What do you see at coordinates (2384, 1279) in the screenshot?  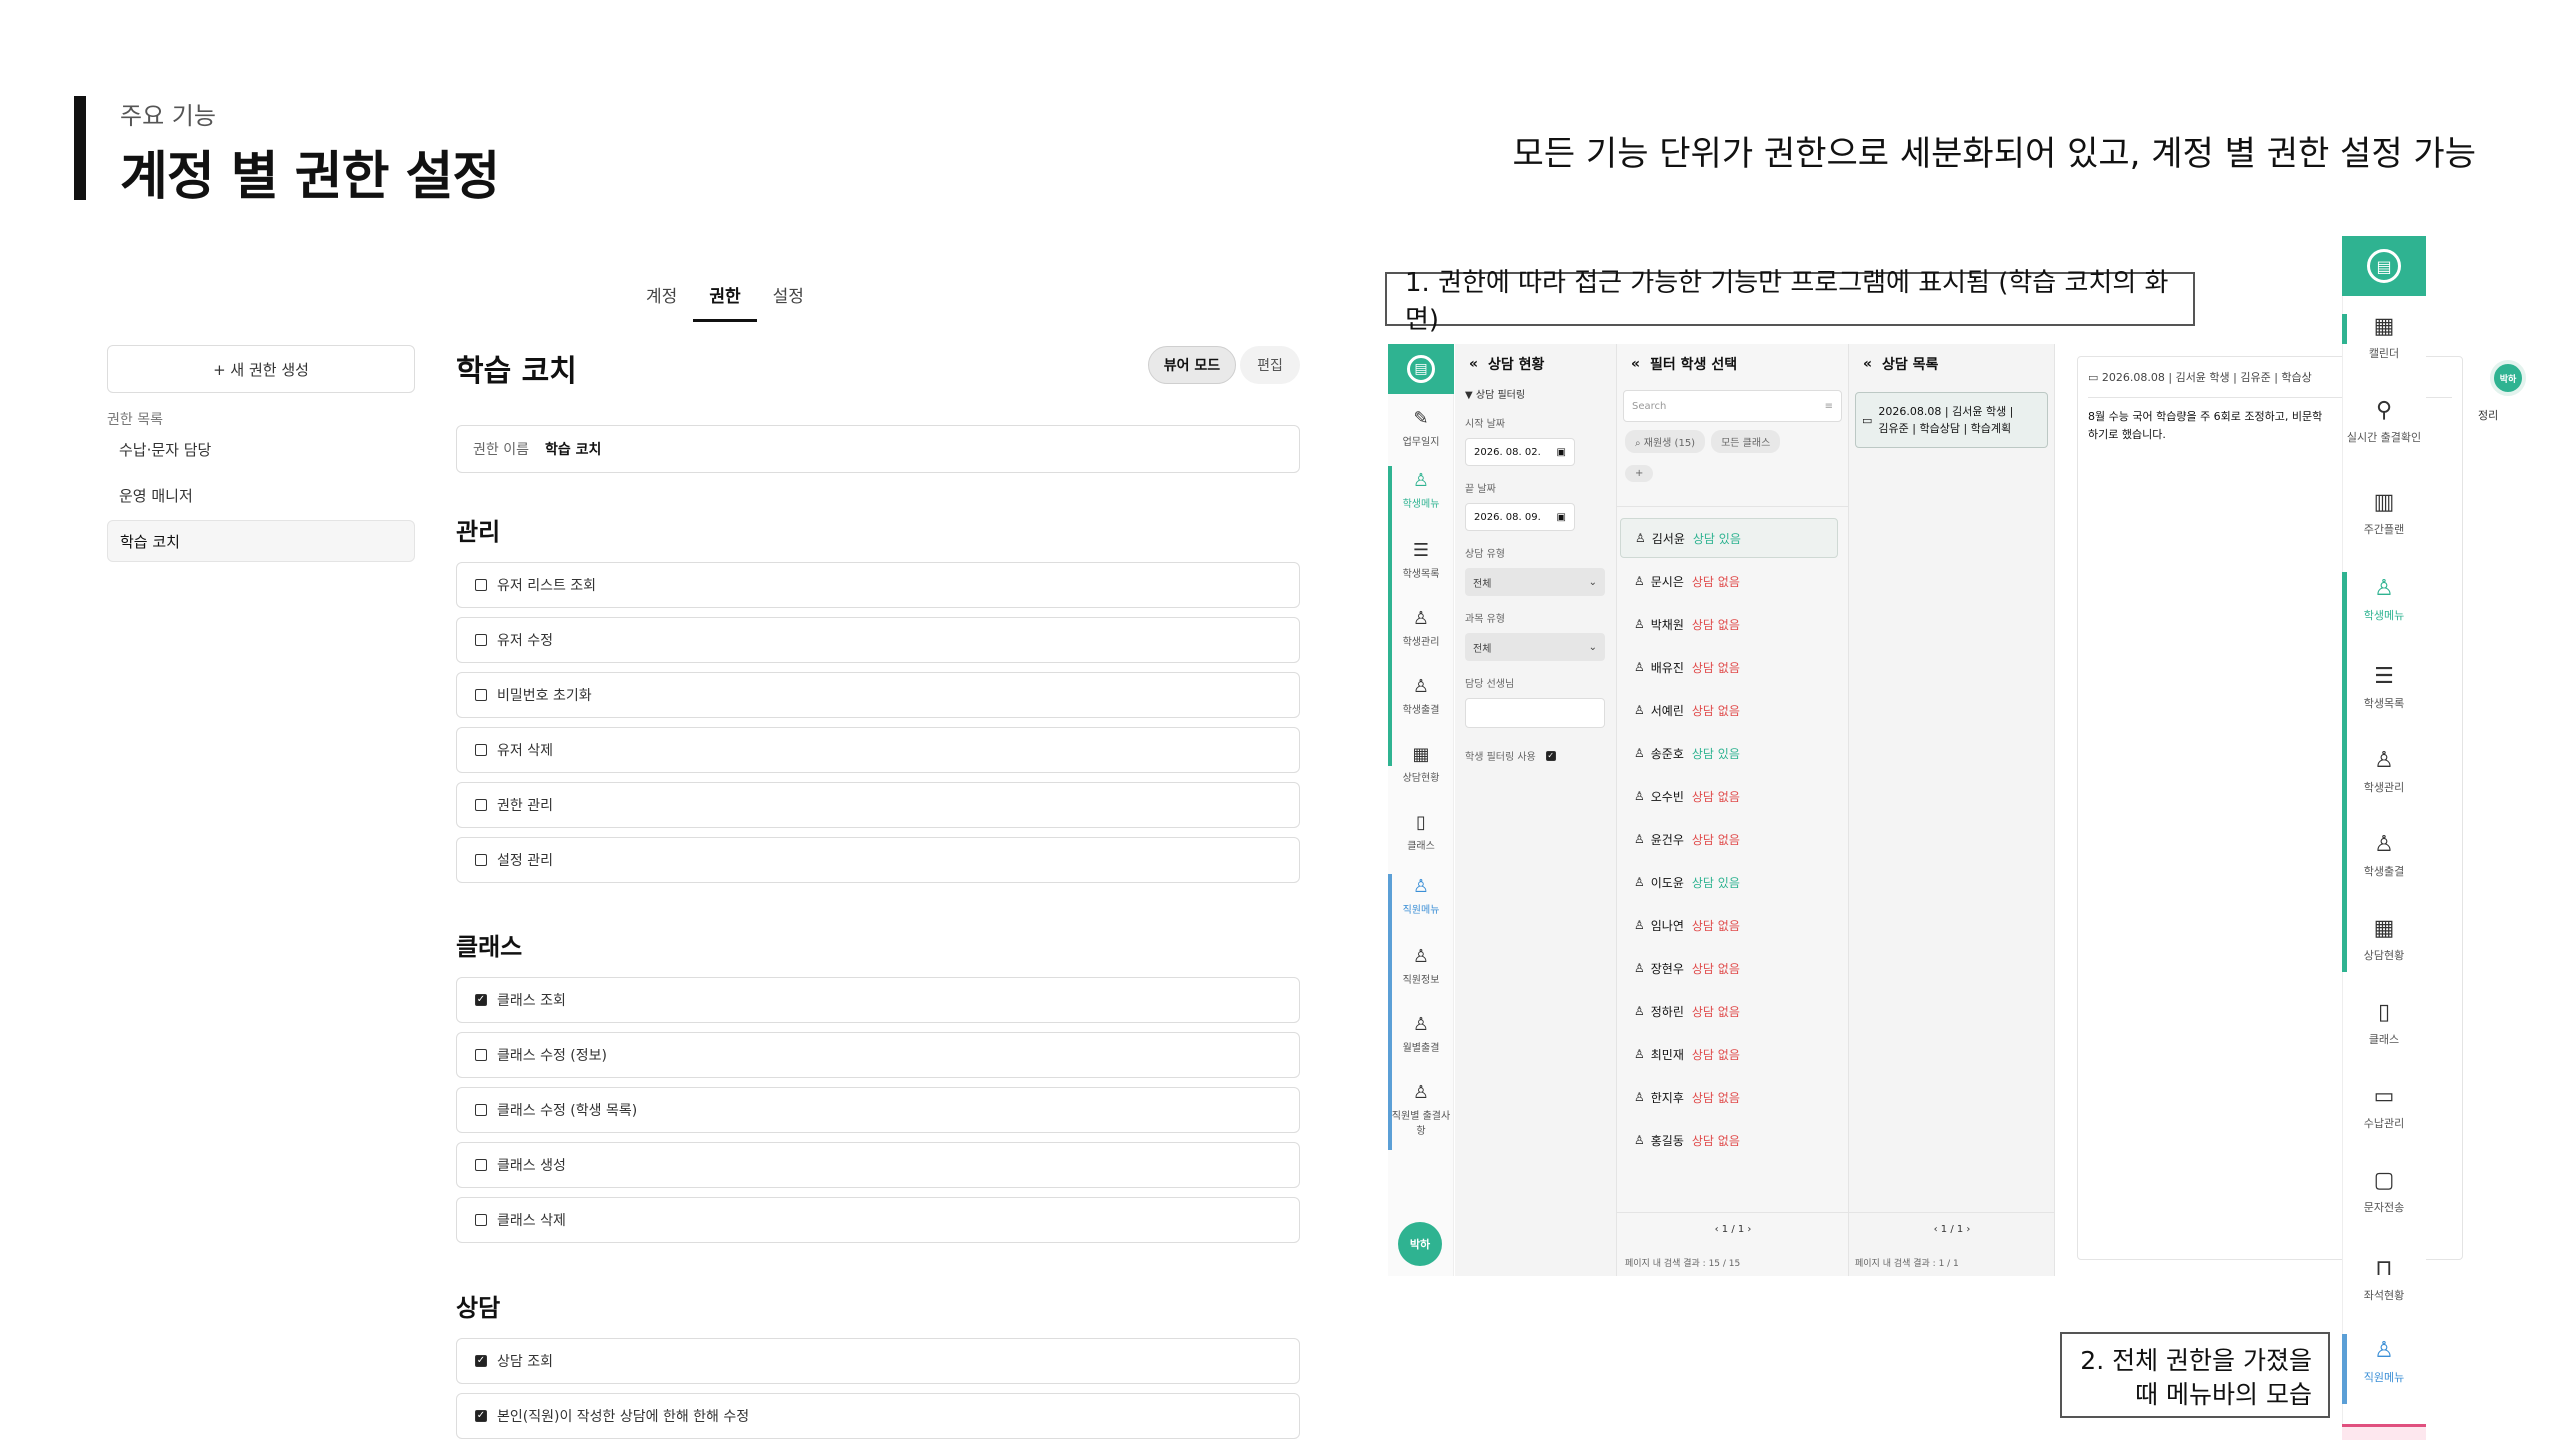 I see `menubar-item-11: ⊓ 좌석현황` at bounding box center [2384, 1279].